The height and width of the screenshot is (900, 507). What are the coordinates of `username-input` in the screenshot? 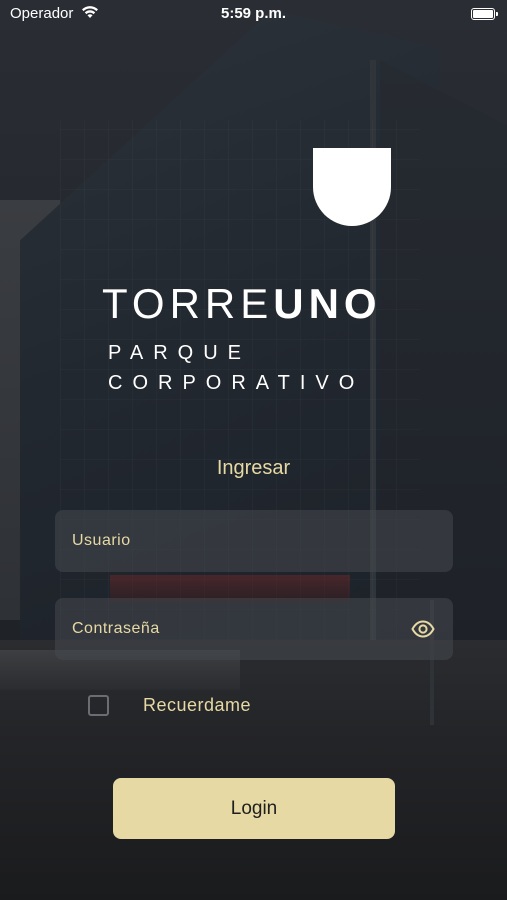 It's located at (254, 541).